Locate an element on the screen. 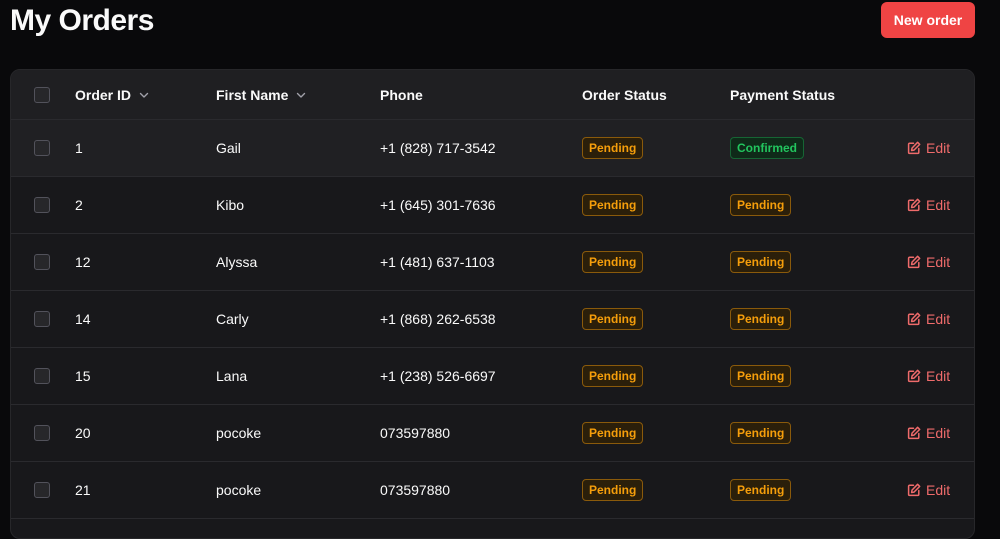 The width and height of the screenshot is (1000, 539). order-id-cell: 12 is located at coordinates (83, 262).